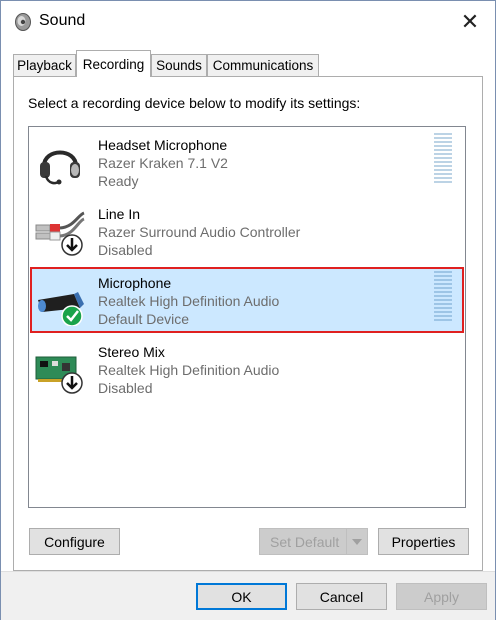  What do you see at coordinates (305, 541) in the screenshot?
I see `set-default-label: Set Default` at bounding box center [305, 541].